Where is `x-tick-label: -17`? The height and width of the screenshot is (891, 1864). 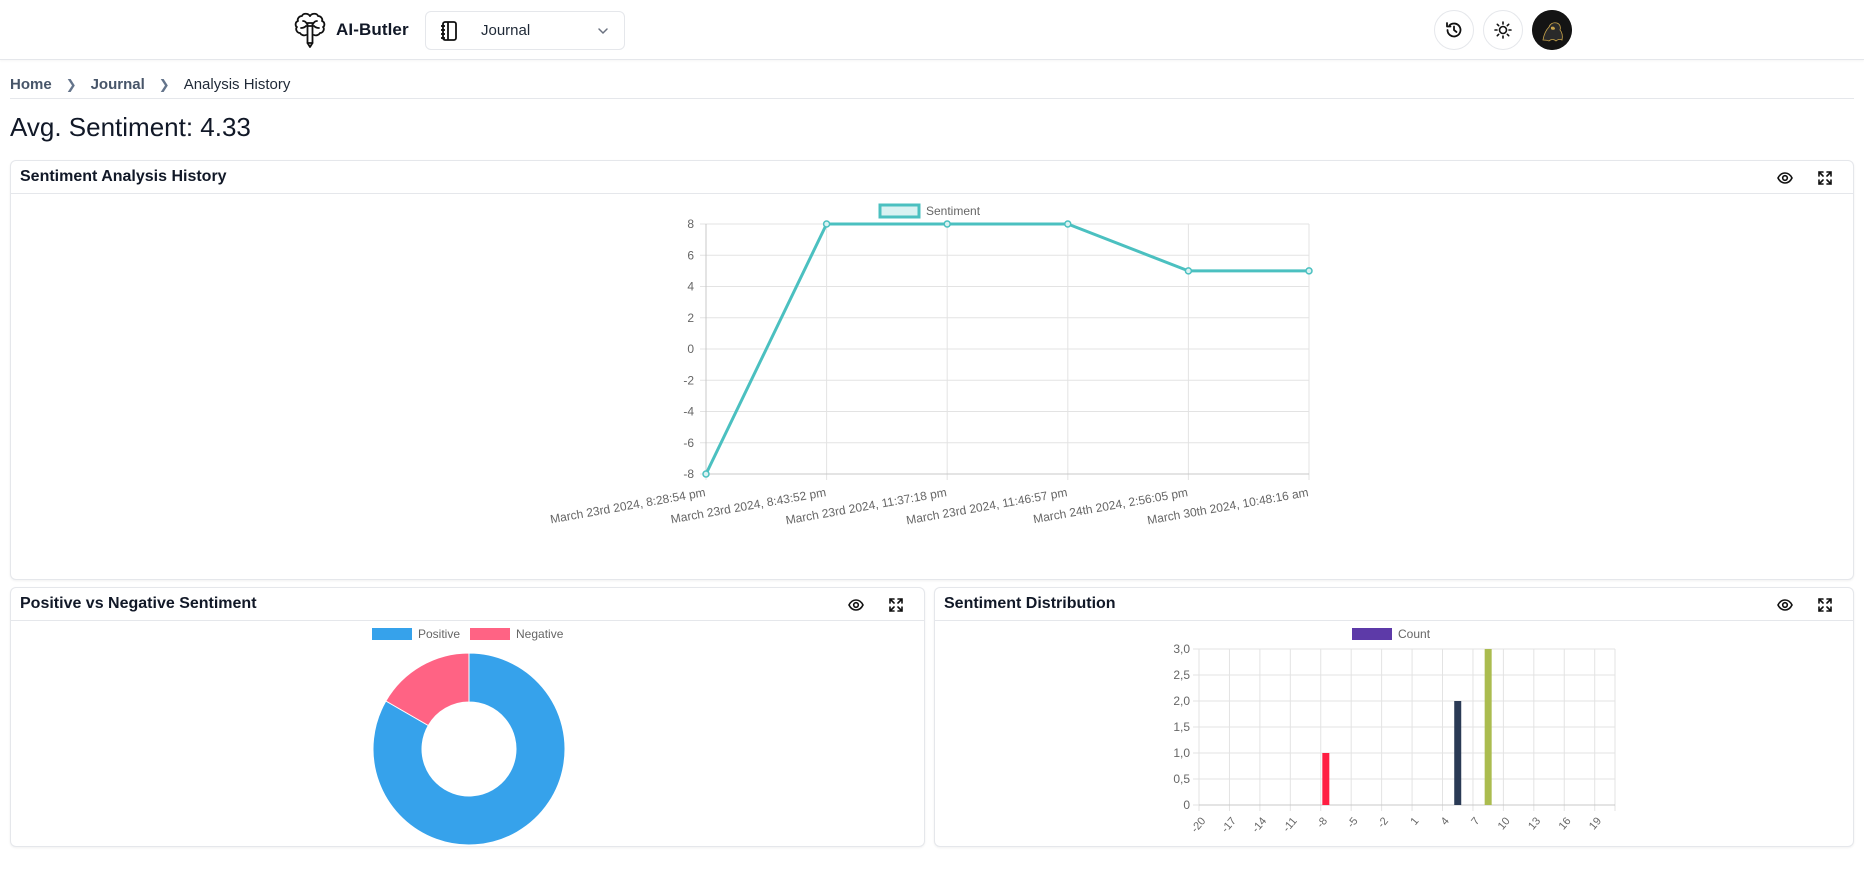 x-tick-label: -17 is located at coordinates (1228, 825).